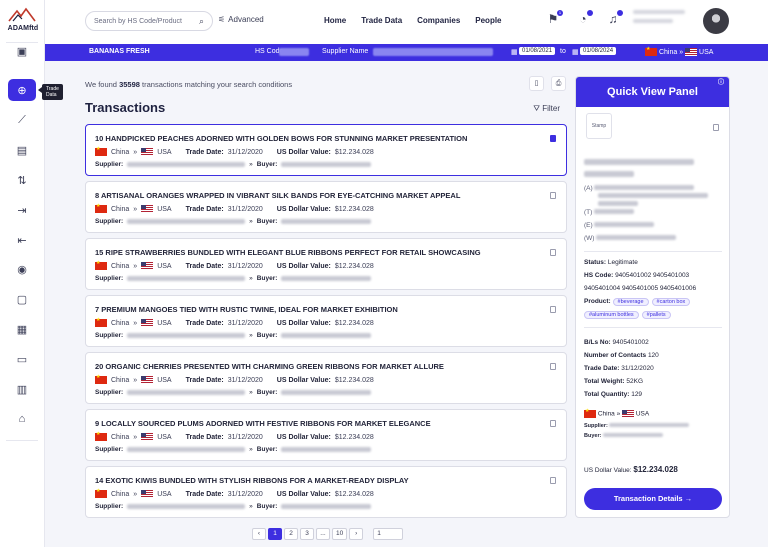  What do you see at coordinates (630, 302) in the screenshot?
I see `product-tag: #beverage` at bounding box center [630, 302].